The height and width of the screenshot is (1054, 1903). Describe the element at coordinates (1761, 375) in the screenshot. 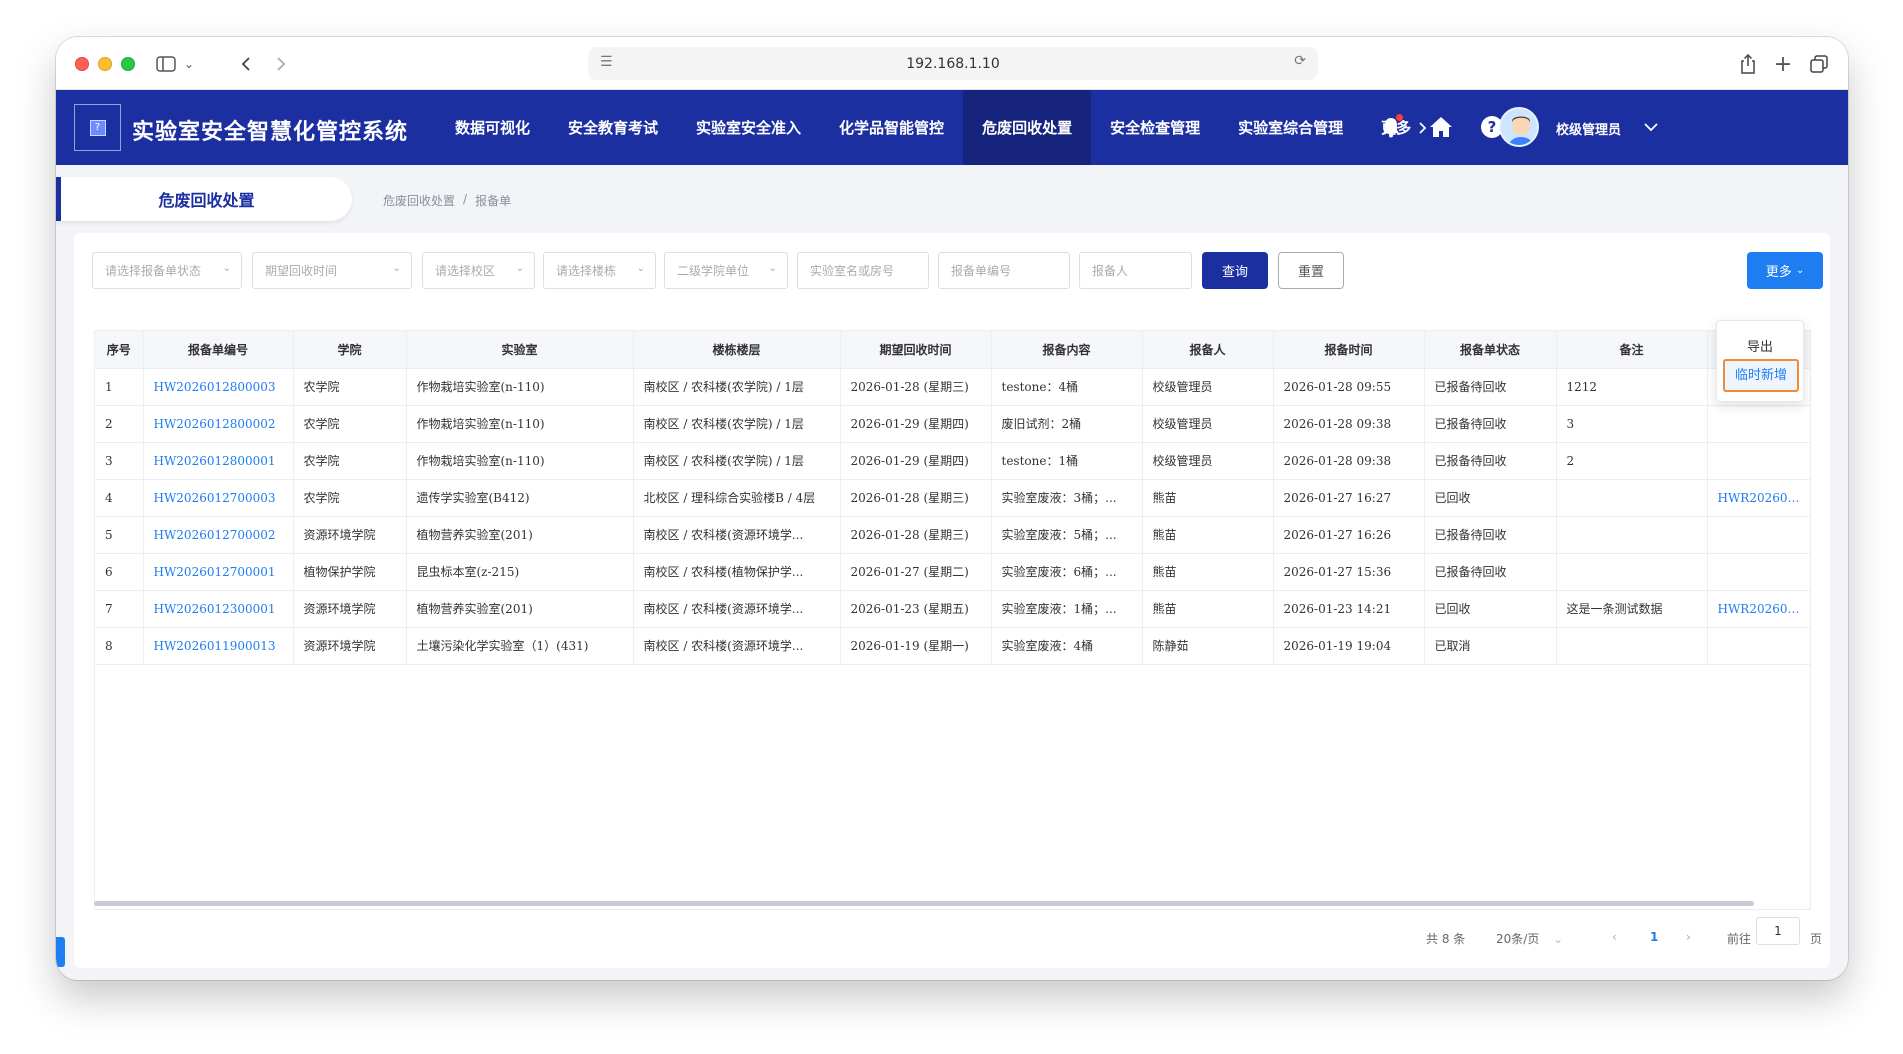

I see `menu-item-temp-new: 临时新增` at that location.